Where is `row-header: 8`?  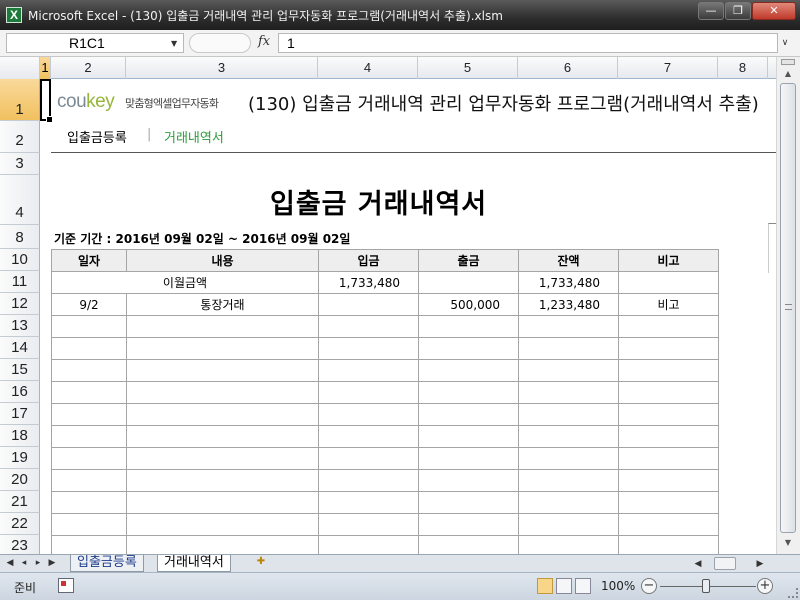 row-header: 8 is located at coordinates (20, 237).